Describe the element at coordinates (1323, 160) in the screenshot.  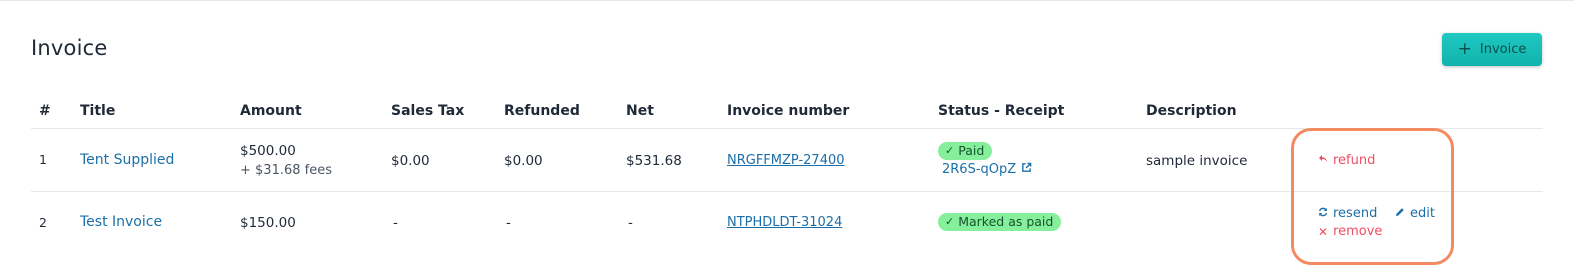
I see `reply-arrow-icon` at that location.